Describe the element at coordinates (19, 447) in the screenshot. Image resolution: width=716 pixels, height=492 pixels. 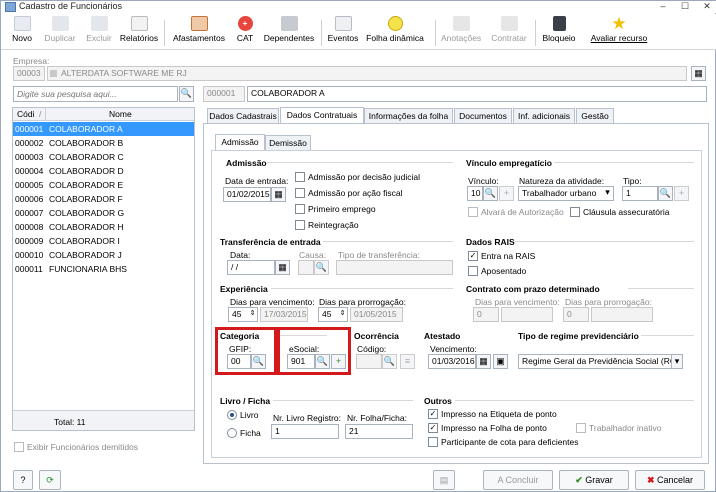
I see `show-fired-checkbox` at that location.